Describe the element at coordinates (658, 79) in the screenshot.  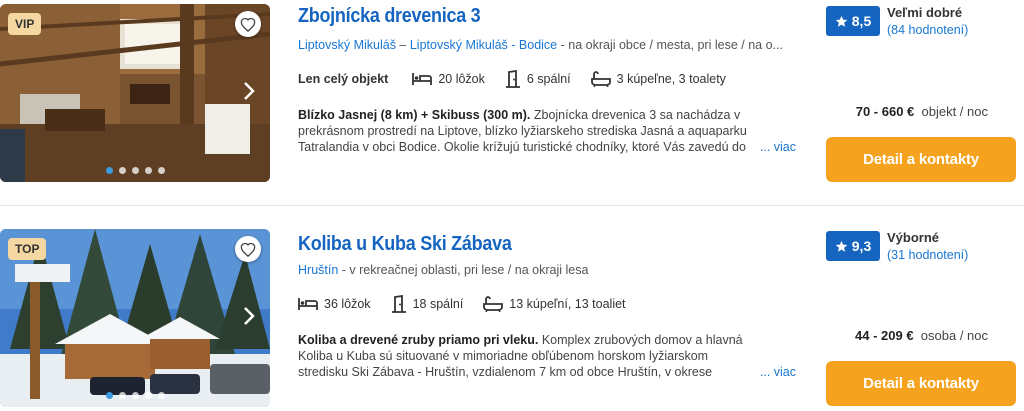
I see `bathrooms-feature: 3 kúpeľne, 3 toalety` at that location.